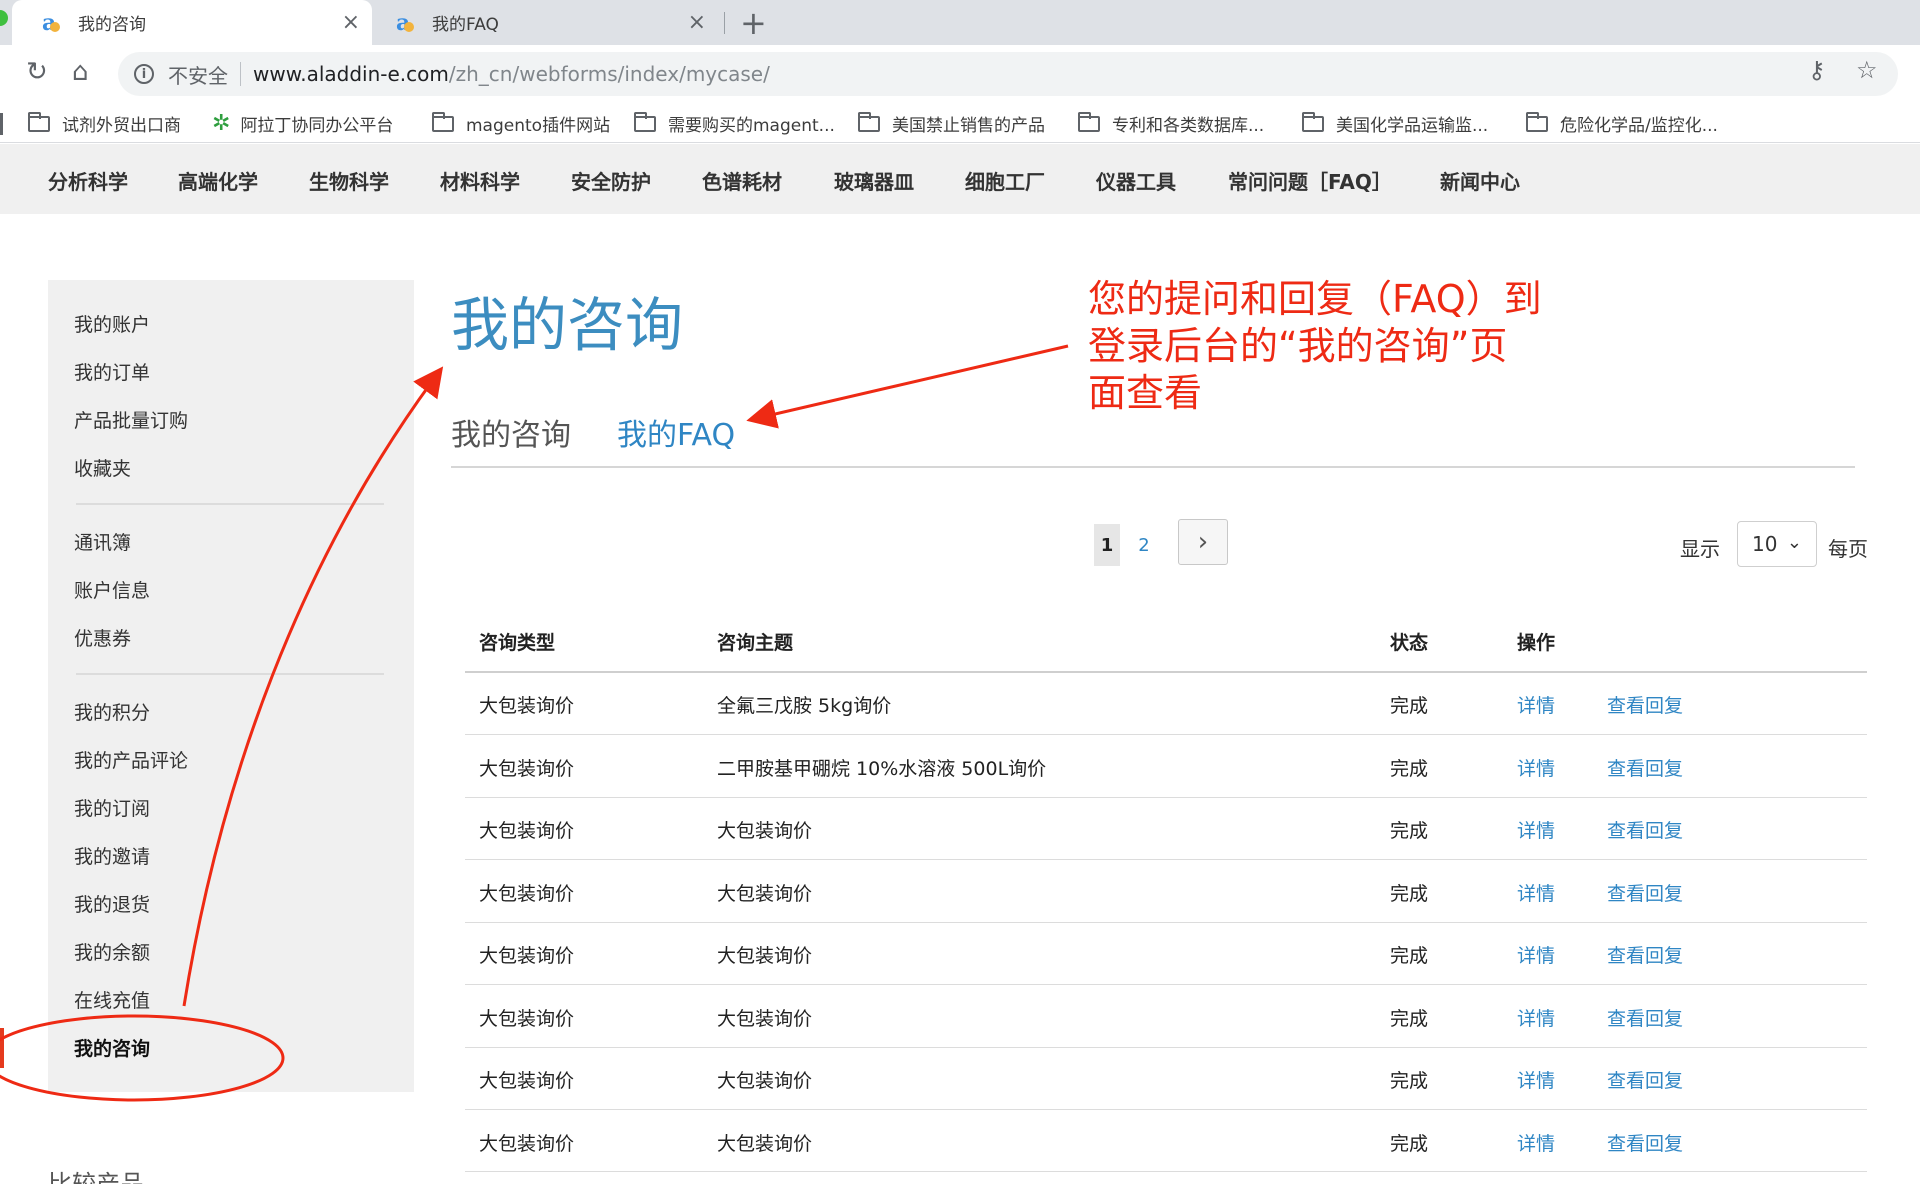 The height and width of the screenshot is (1184, 1920). Describe the element at coordinates (907, 386) in the screenshot. I see `arrow-to-faq-tab` at that location.